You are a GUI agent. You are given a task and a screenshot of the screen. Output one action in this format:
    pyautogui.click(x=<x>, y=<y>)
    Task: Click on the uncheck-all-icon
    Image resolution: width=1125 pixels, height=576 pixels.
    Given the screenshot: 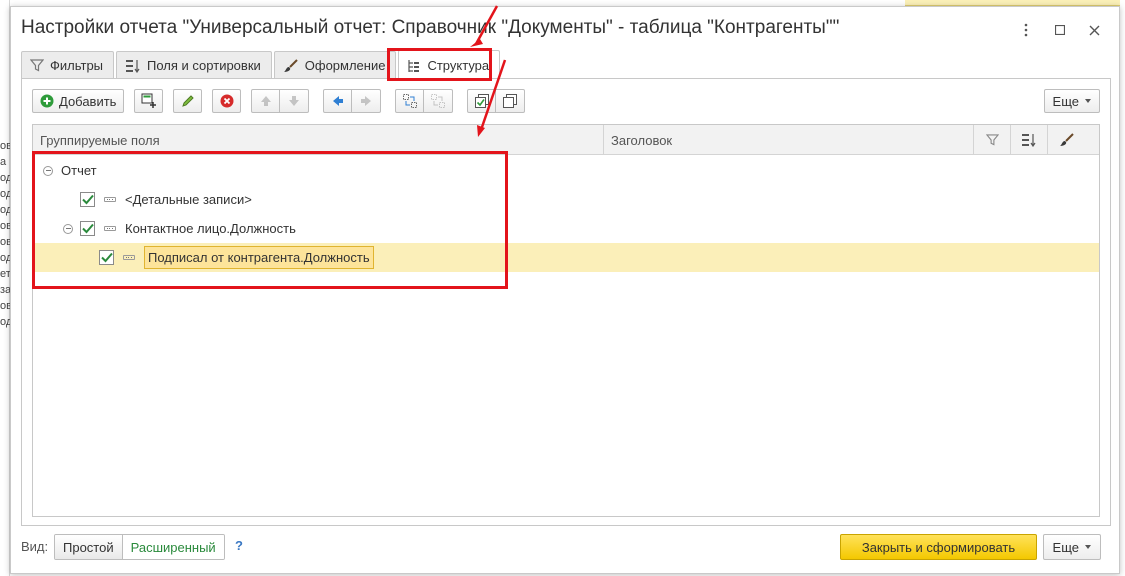 What is the action you would take?
    pyautogui.click(x=510, y=101)
    